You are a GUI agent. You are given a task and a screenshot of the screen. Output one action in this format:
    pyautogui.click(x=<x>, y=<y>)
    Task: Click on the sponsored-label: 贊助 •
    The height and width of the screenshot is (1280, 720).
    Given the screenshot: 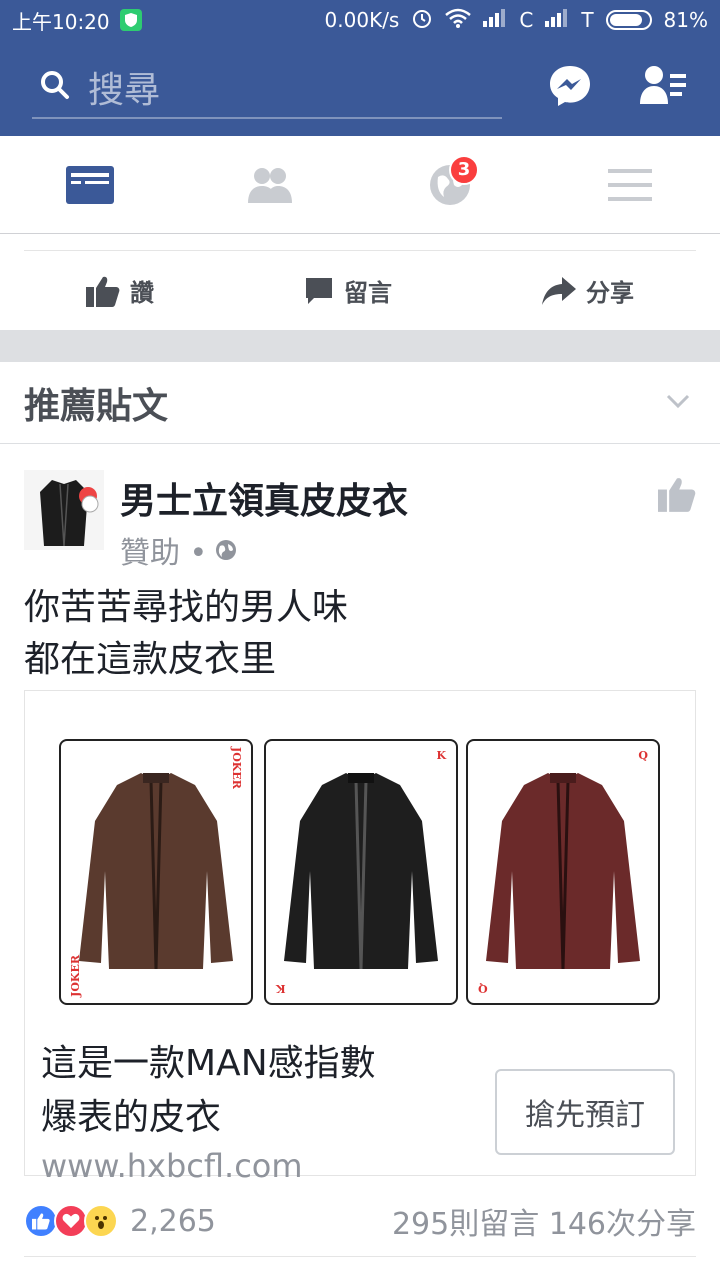 What is the action you would take?
    pyautogui.click(x=178, y=550)
    